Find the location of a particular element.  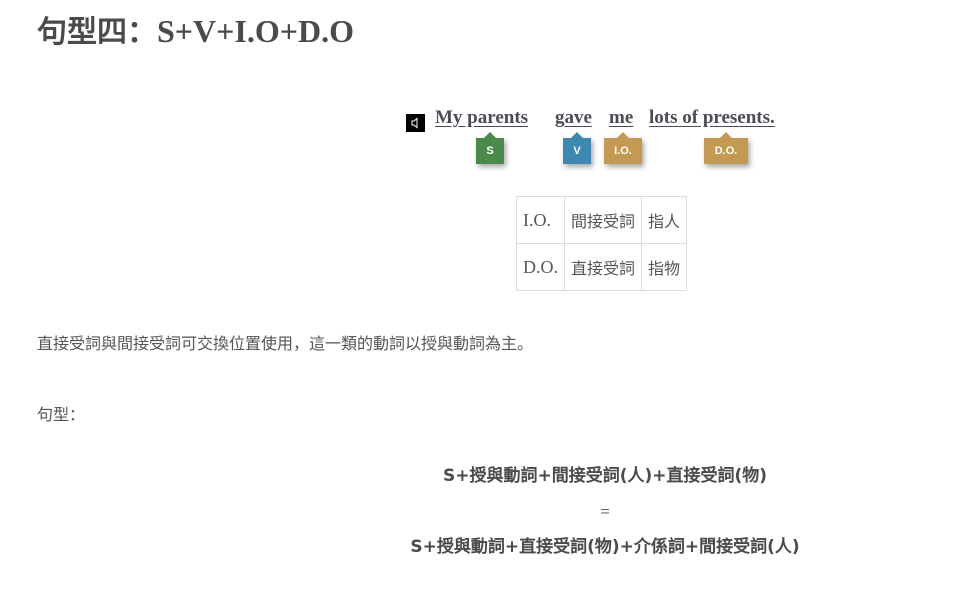

word-direct-object: lots of presents. is located at coordinates (712, 117).